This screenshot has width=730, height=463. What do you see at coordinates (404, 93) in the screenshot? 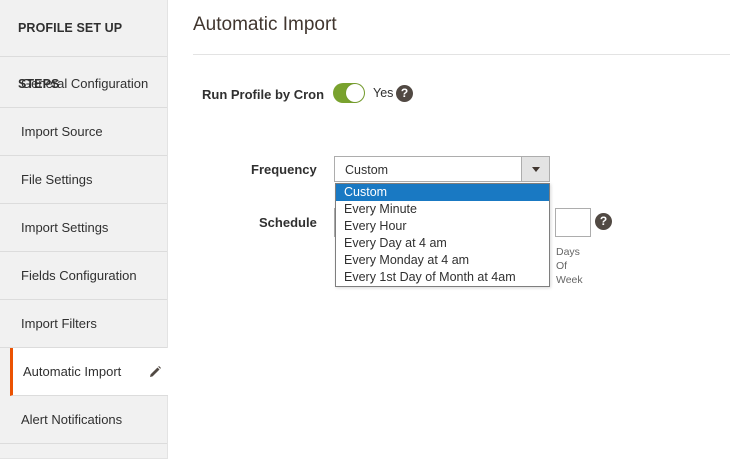
I see `cron-help-icon: ?` at bounding box center [404, 93].